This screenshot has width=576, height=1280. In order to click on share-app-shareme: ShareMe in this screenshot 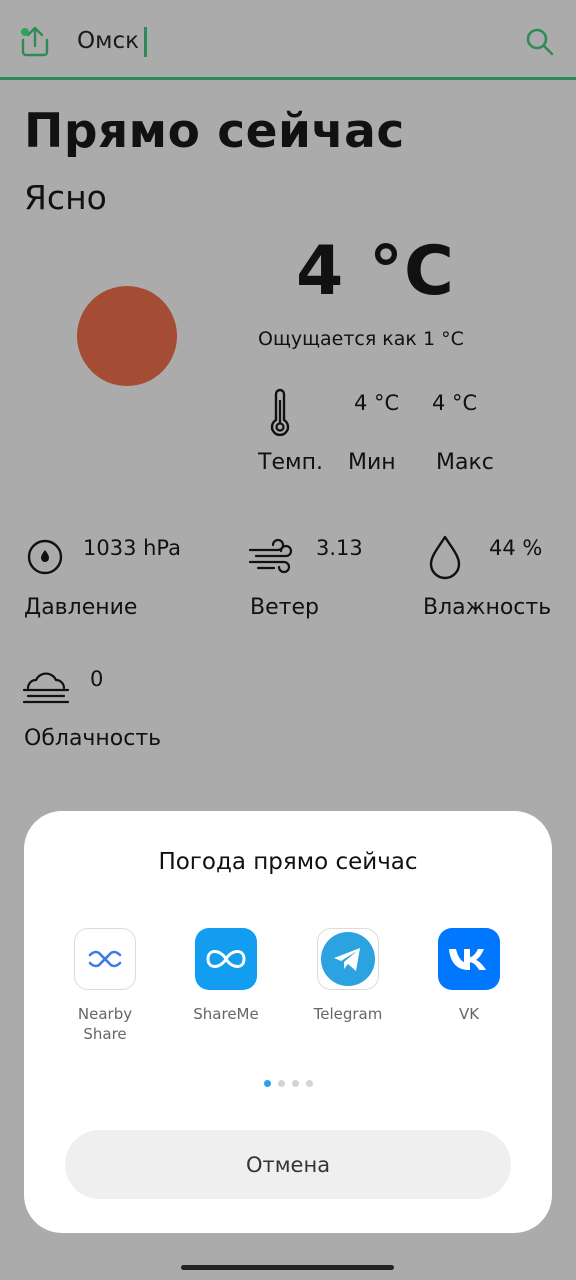, I will do `click(226, 976)`.